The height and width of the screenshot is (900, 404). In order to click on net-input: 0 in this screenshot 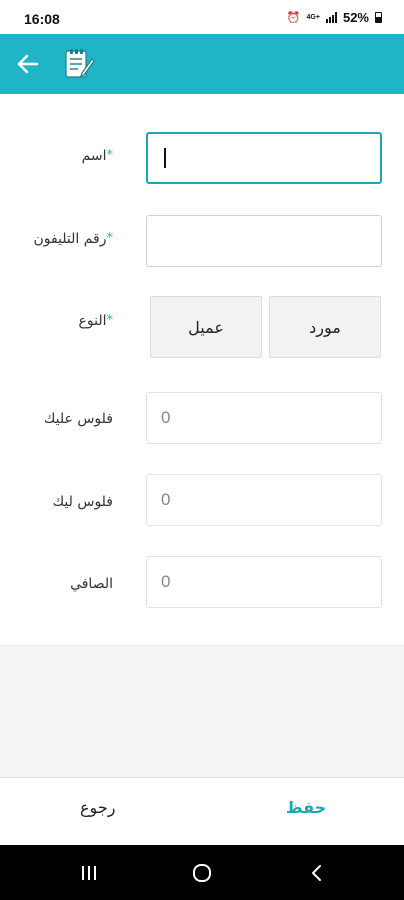, I will do `click(264, 582)`.